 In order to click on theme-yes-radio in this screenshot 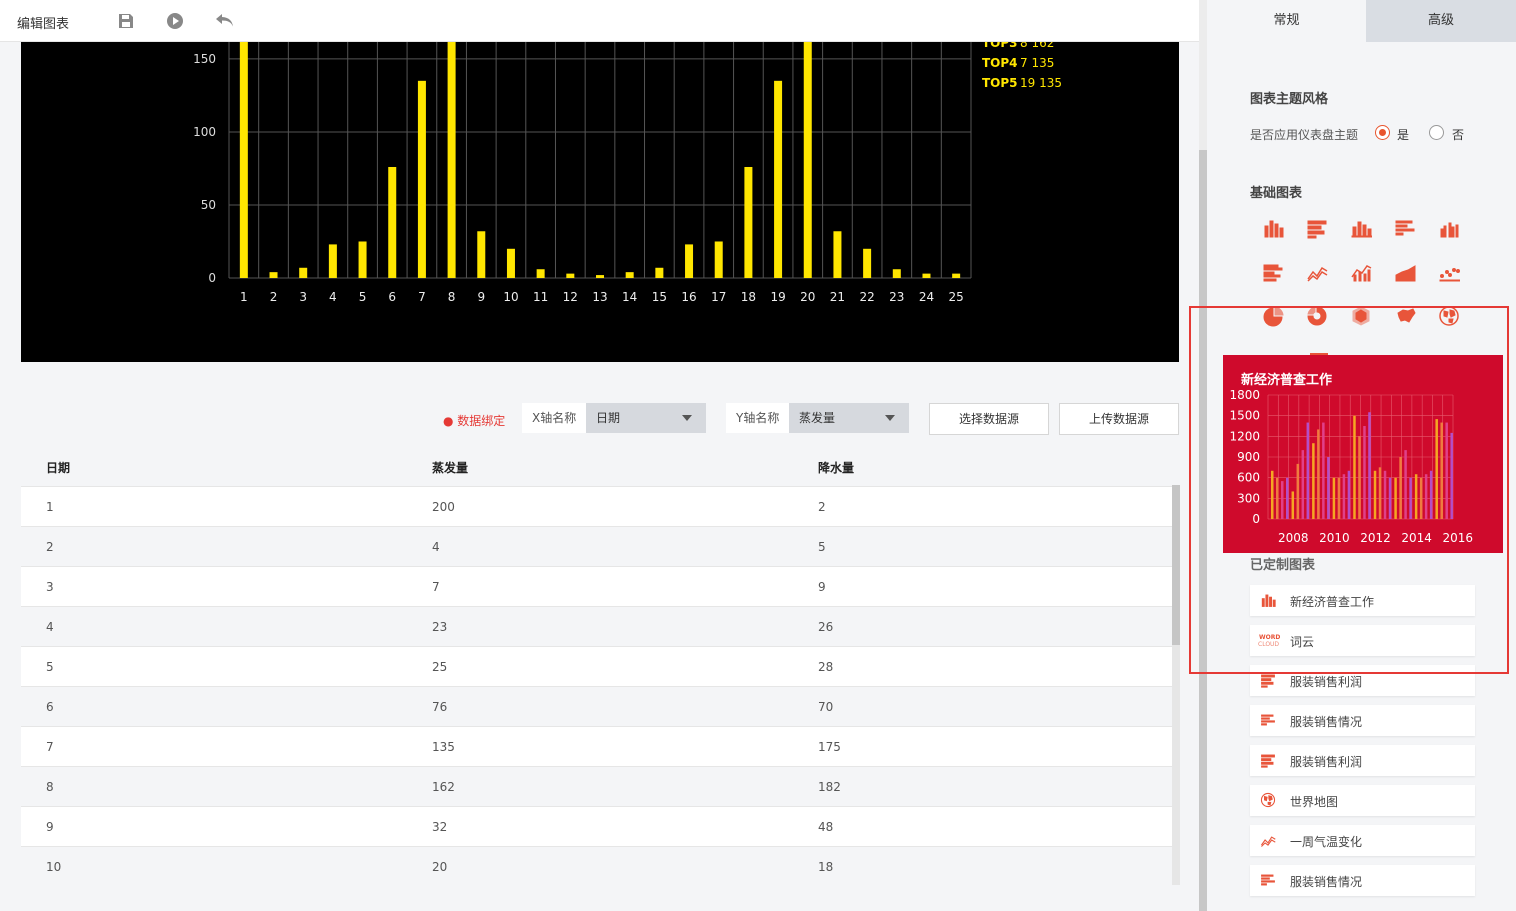, I will do `click(1382, 132)`.